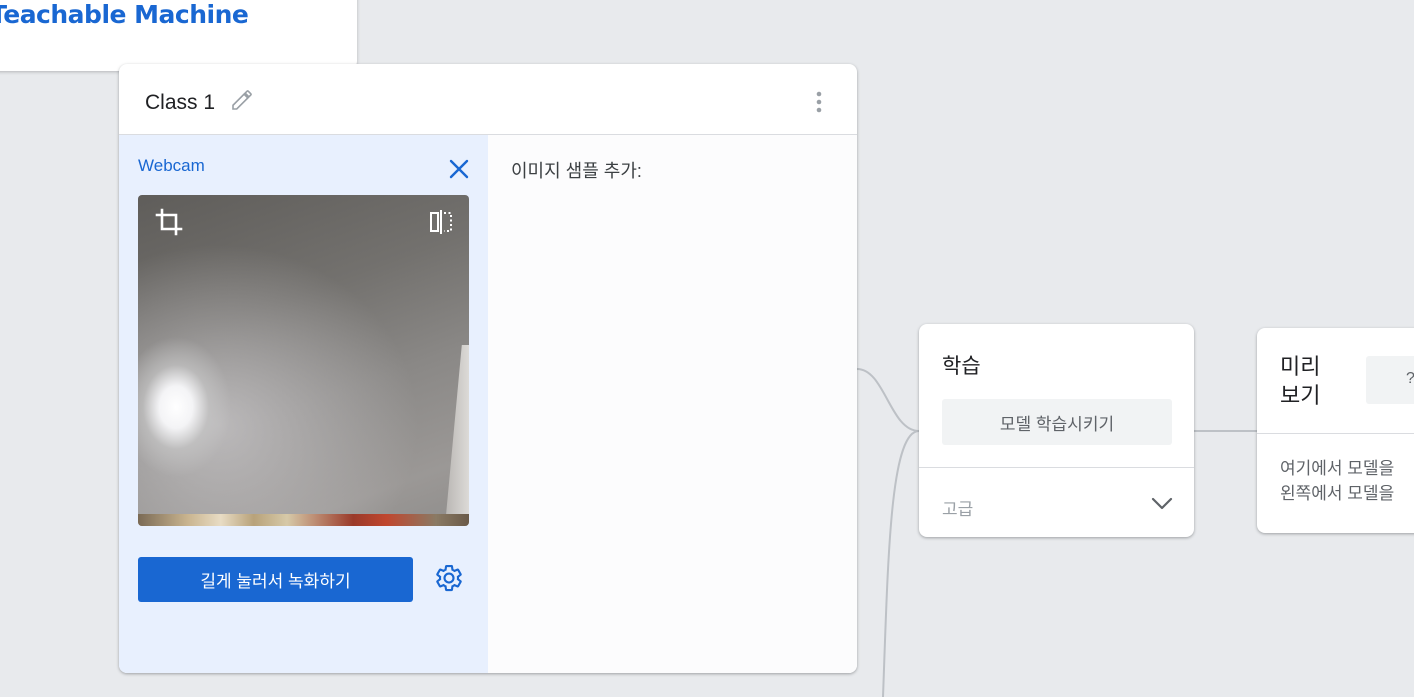 The image size is (1414, 697). Describe the element at coordinates (576, 171) in the screenshot. I see `add-samples-label: 이미지 샘플 추가:` at that location.